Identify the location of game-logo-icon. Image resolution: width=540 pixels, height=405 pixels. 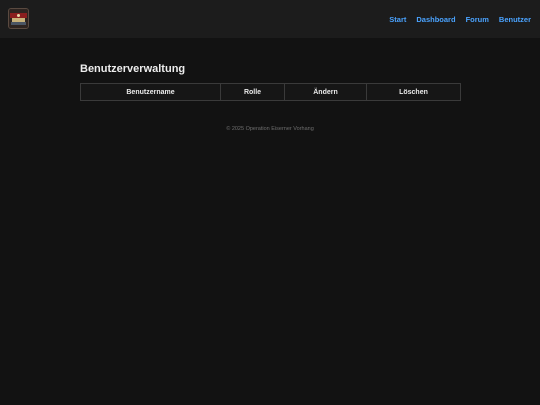
(18, 18).